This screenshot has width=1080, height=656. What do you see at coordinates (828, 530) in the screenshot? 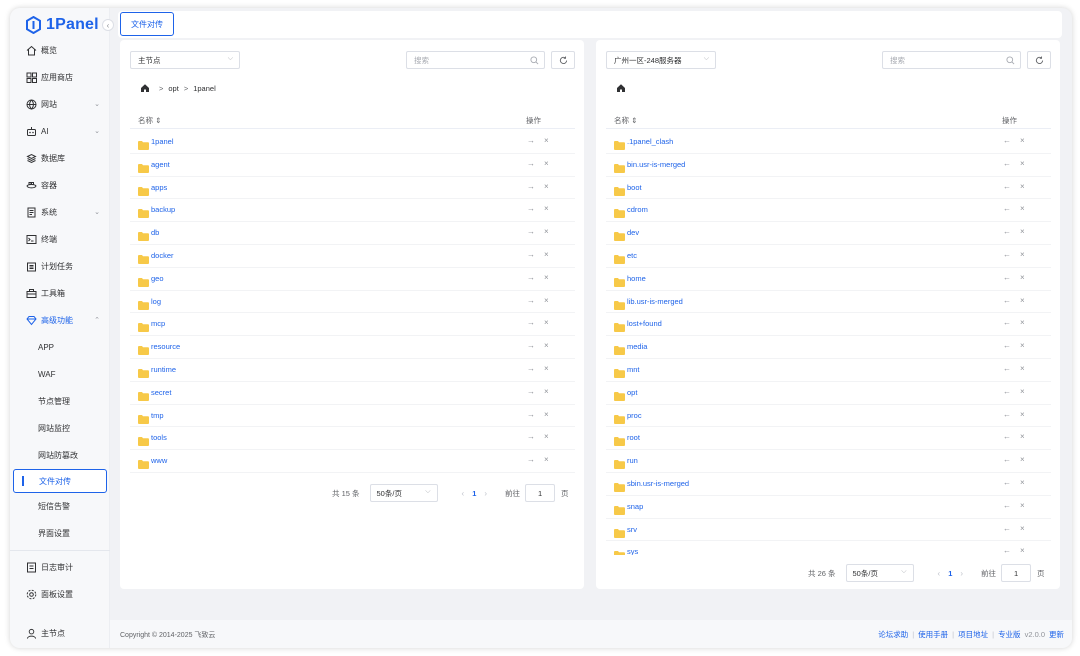
I see `table-row: srv ← ×` at bounding box center [828, 530].